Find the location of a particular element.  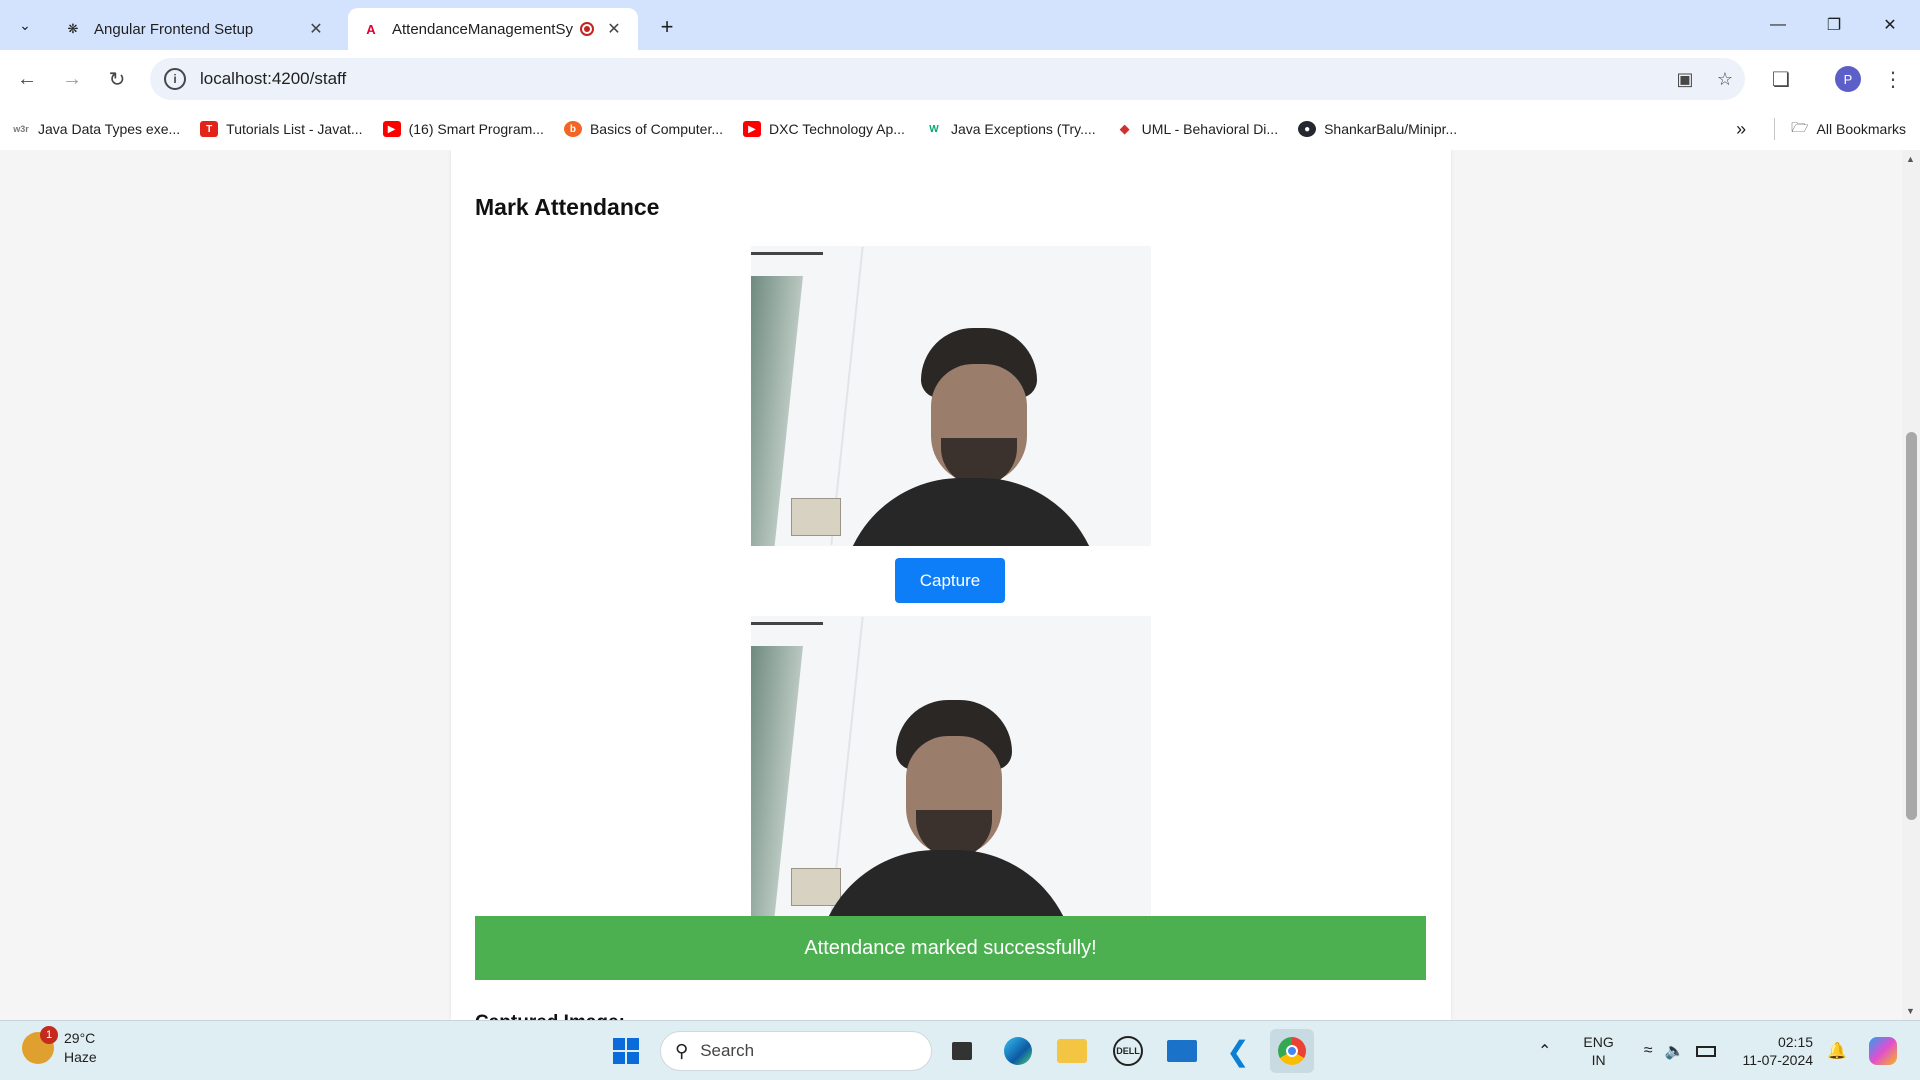

taskbar-search: ⚲ Search is located at coordinates (796, 1051).